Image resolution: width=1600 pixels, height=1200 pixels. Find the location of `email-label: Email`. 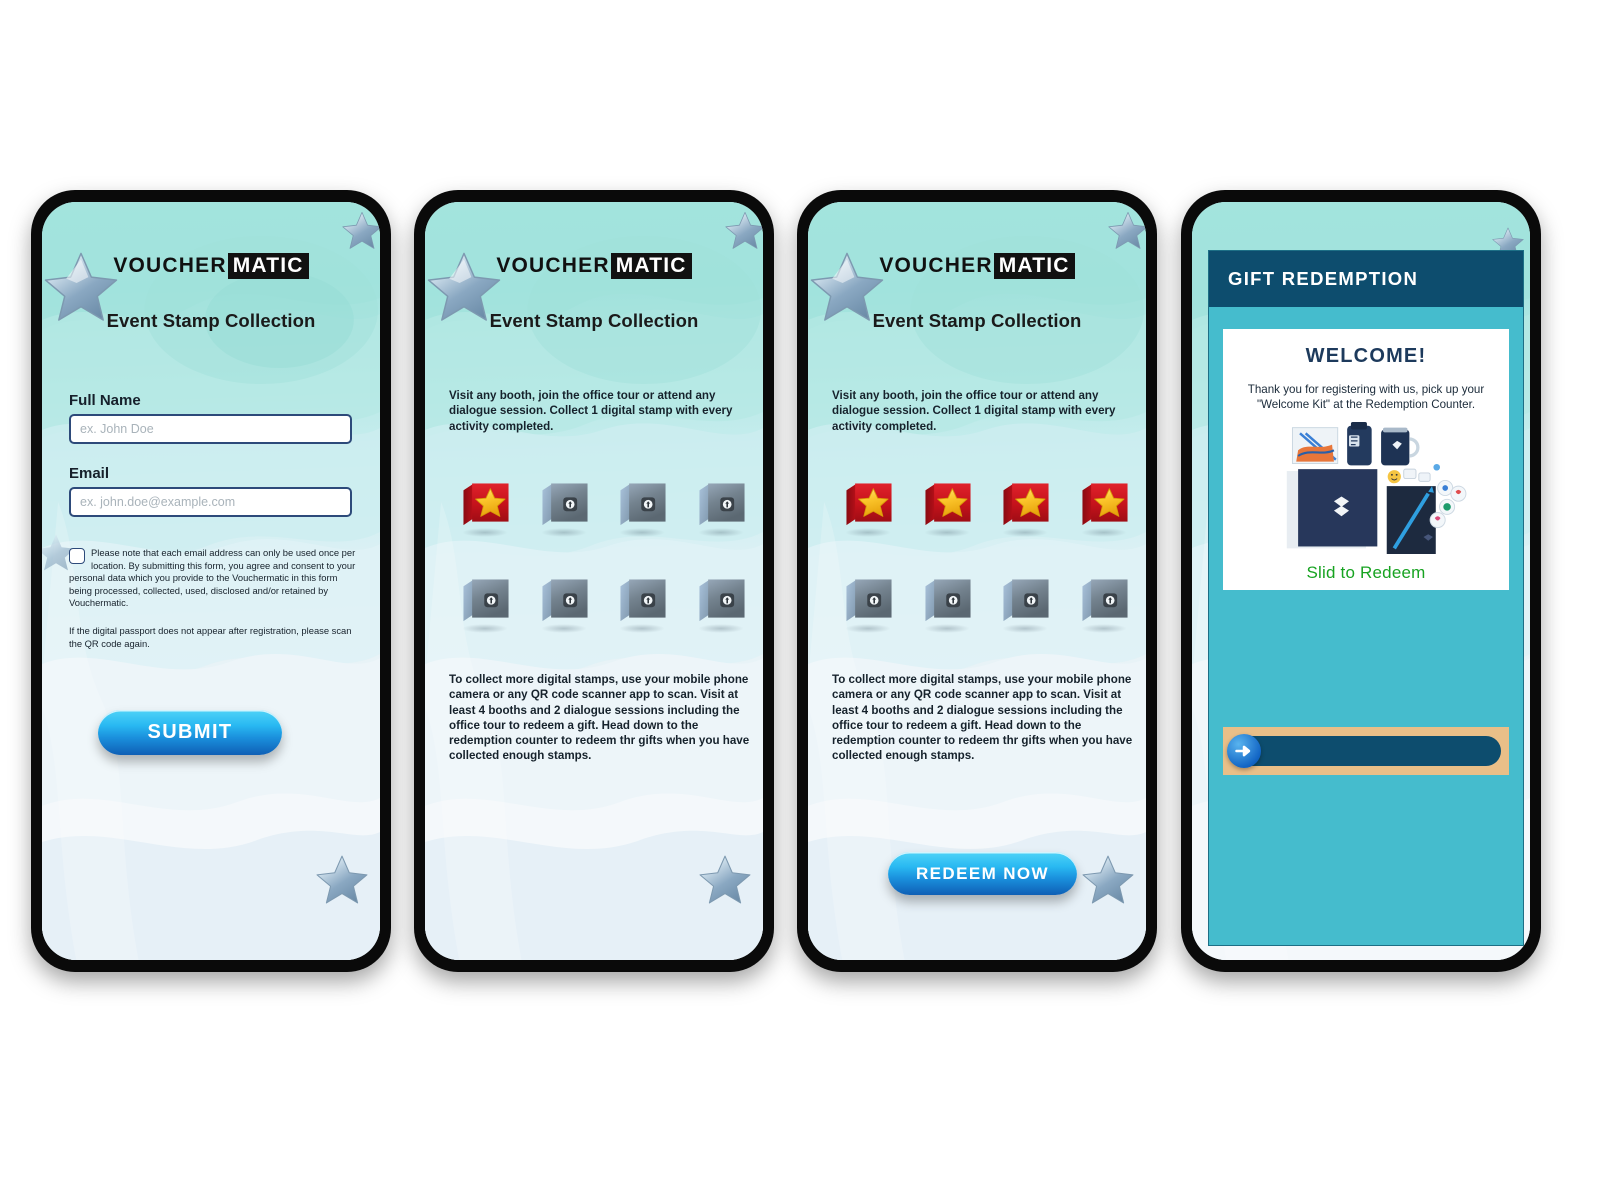

email-label: Email is located at coordinates (89, 473).